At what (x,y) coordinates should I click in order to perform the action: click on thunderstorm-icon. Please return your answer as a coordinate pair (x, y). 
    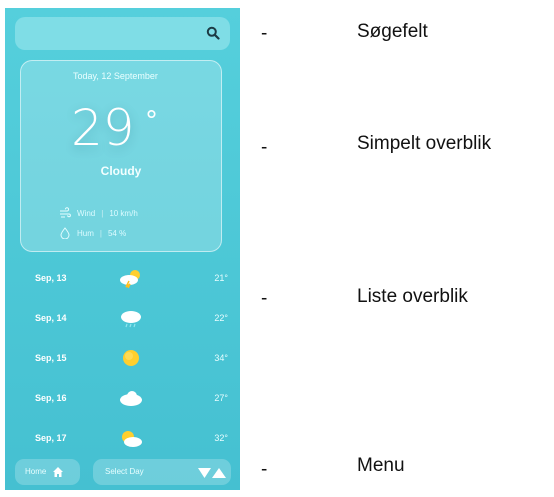
    Looking at the image, I should click on (130, 279).